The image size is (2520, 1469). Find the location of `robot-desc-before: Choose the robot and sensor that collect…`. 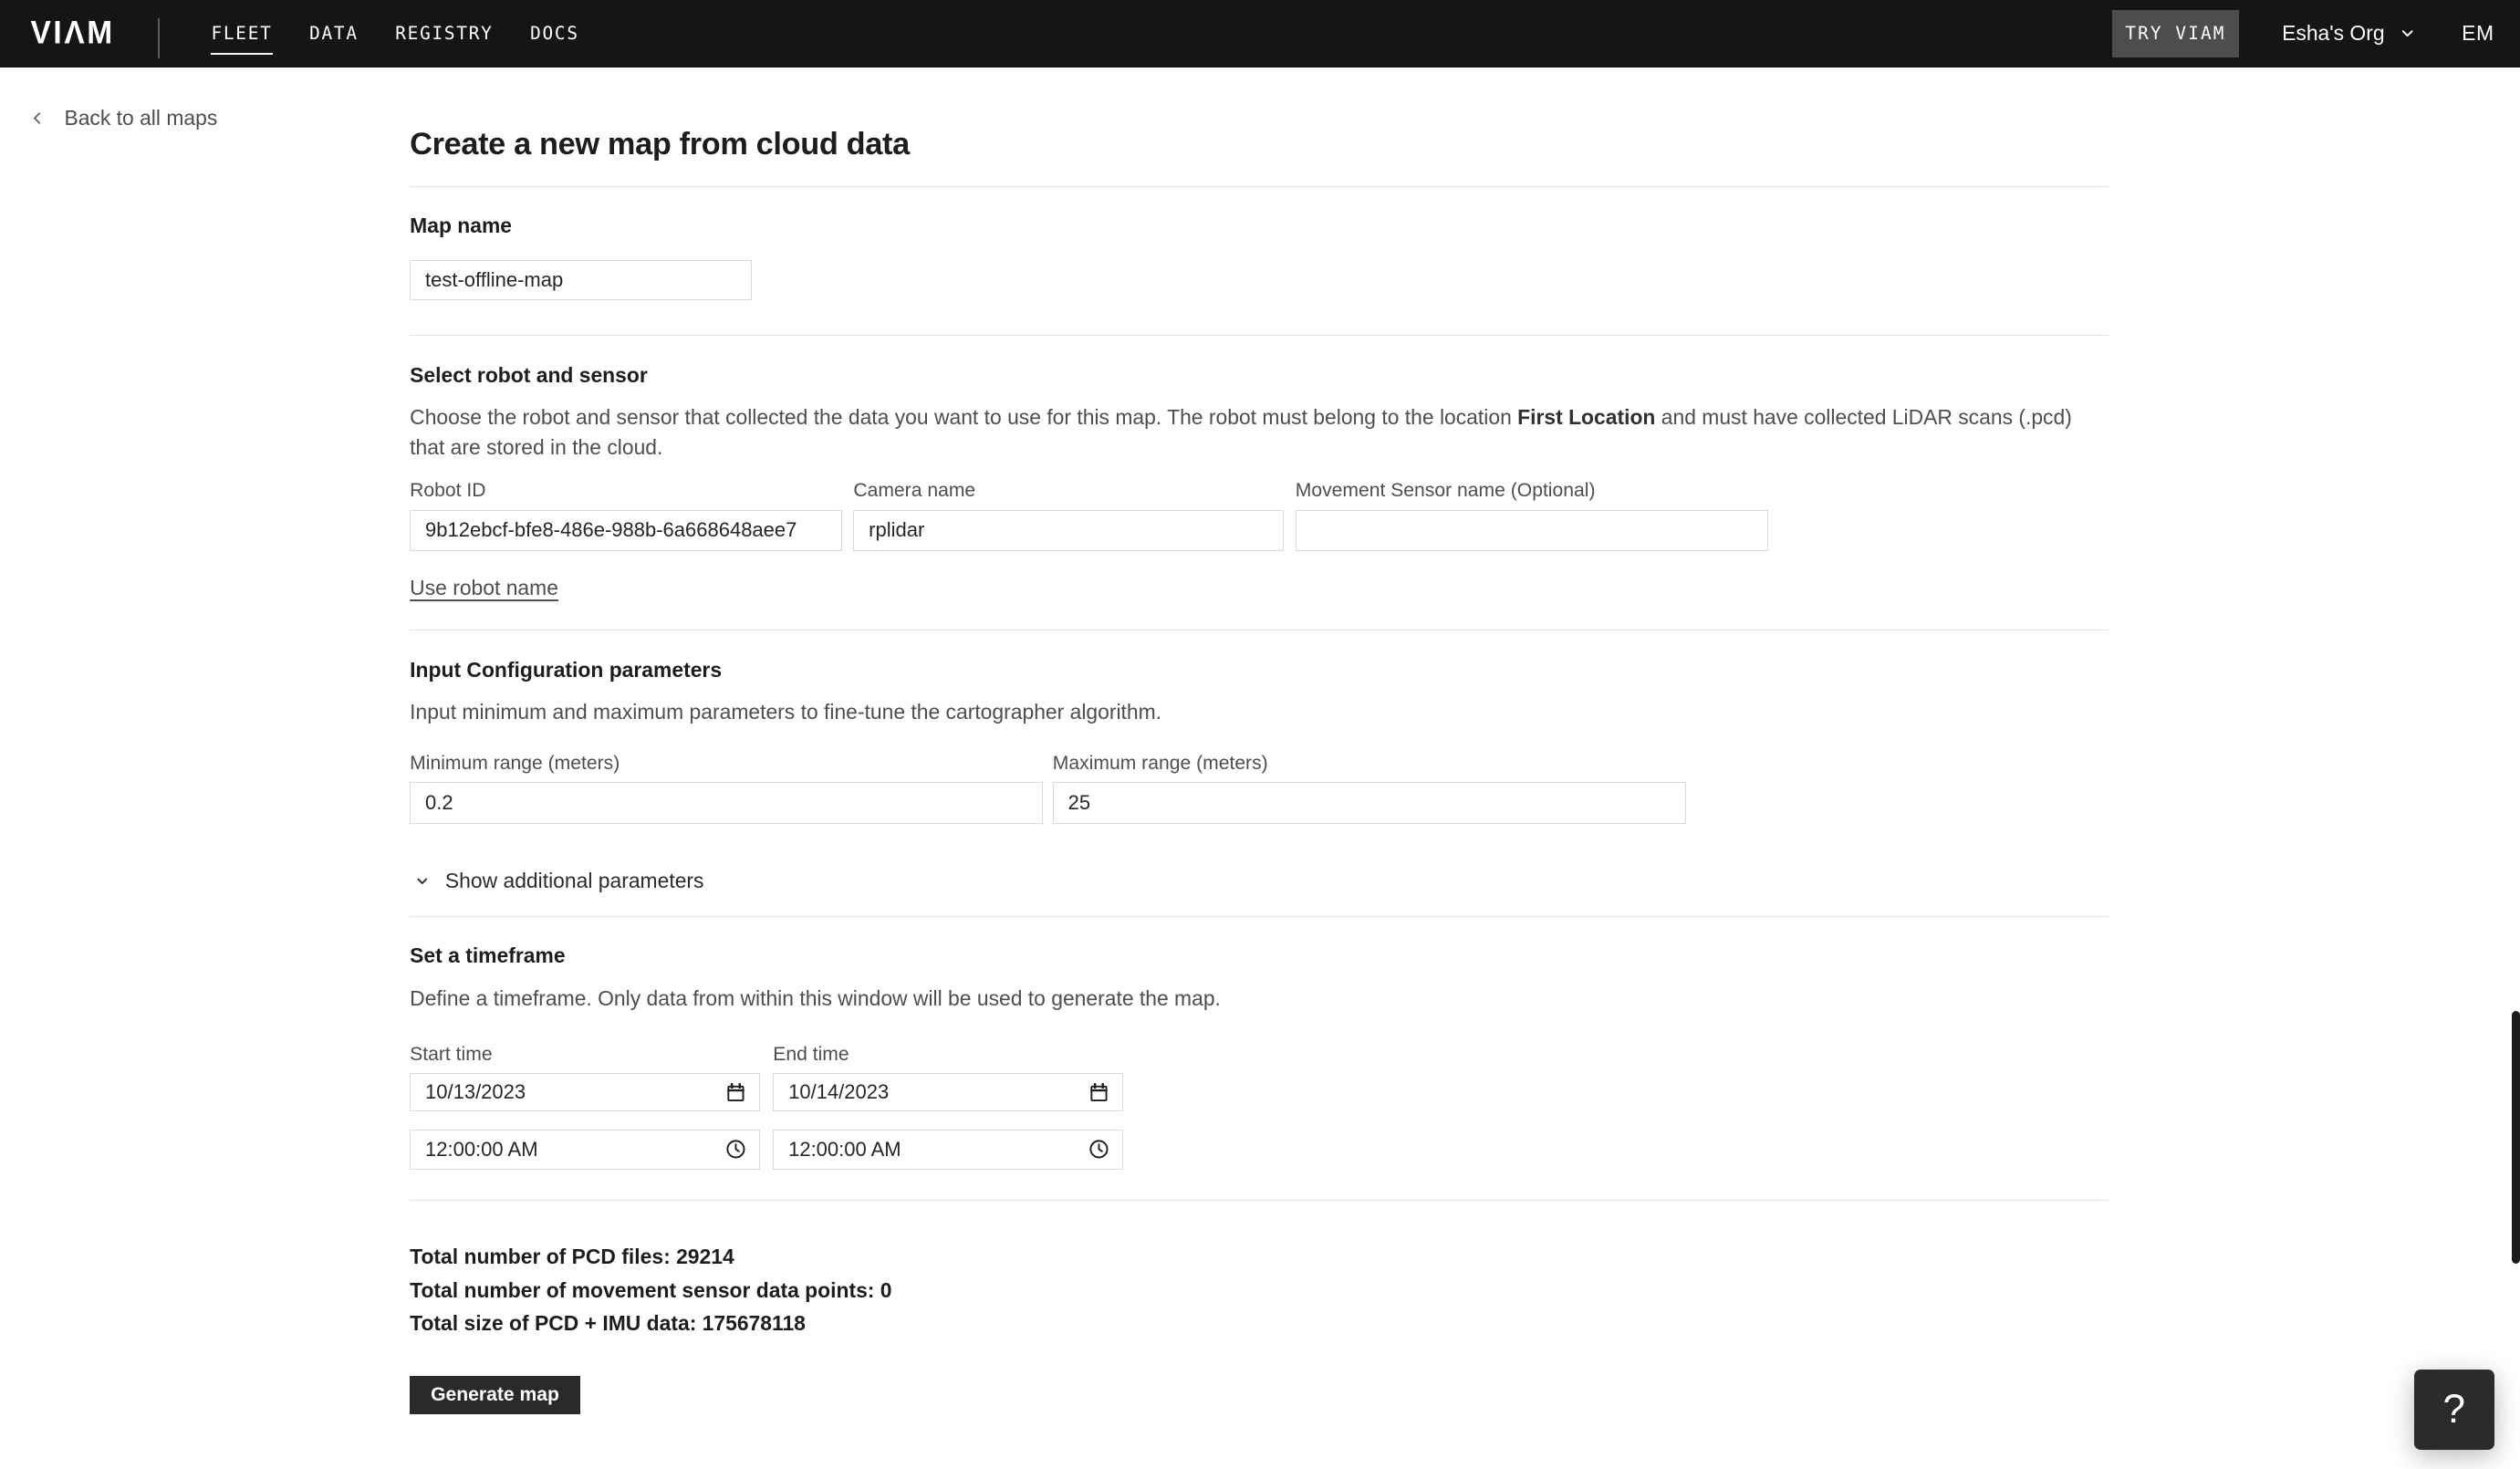

robot-desc-before: Choose the robot and sensor that collect… is located at coordinates (964, 417).